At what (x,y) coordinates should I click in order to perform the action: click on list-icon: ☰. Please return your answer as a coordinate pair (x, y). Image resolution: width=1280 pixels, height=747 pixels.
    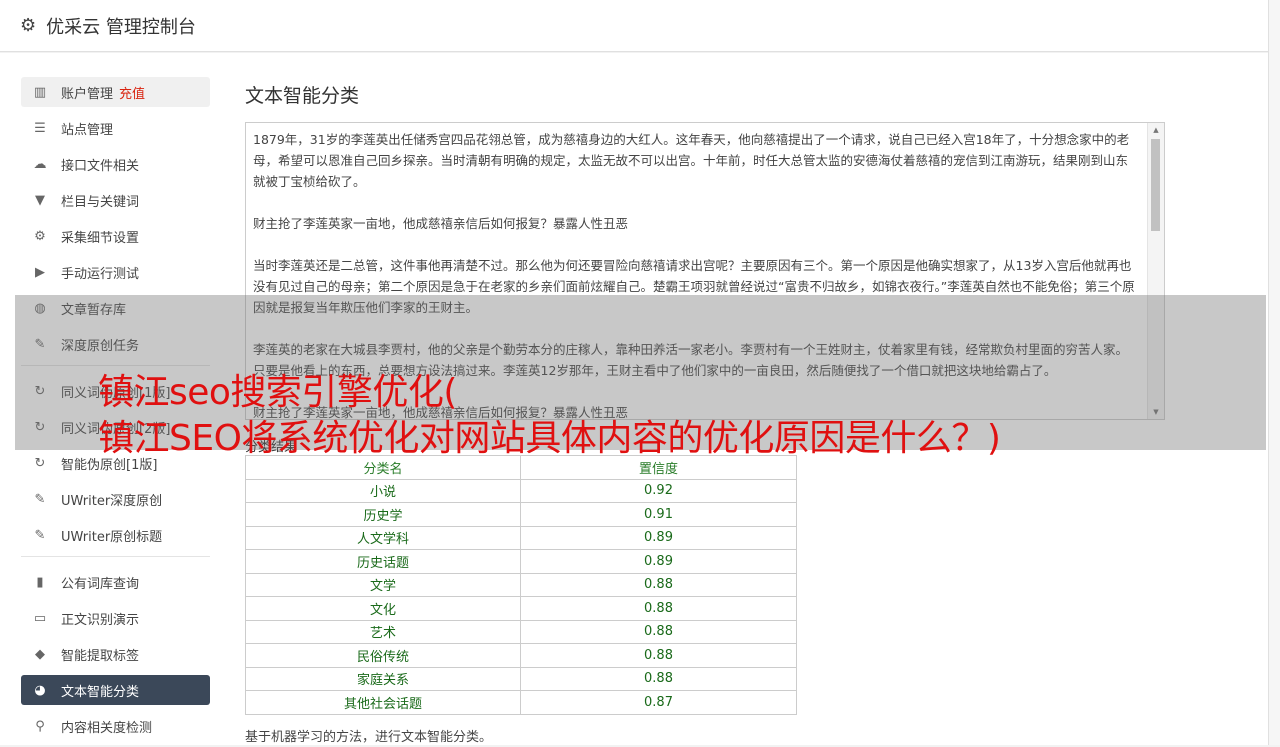
    Looking at the image, I should click on (40, 128).